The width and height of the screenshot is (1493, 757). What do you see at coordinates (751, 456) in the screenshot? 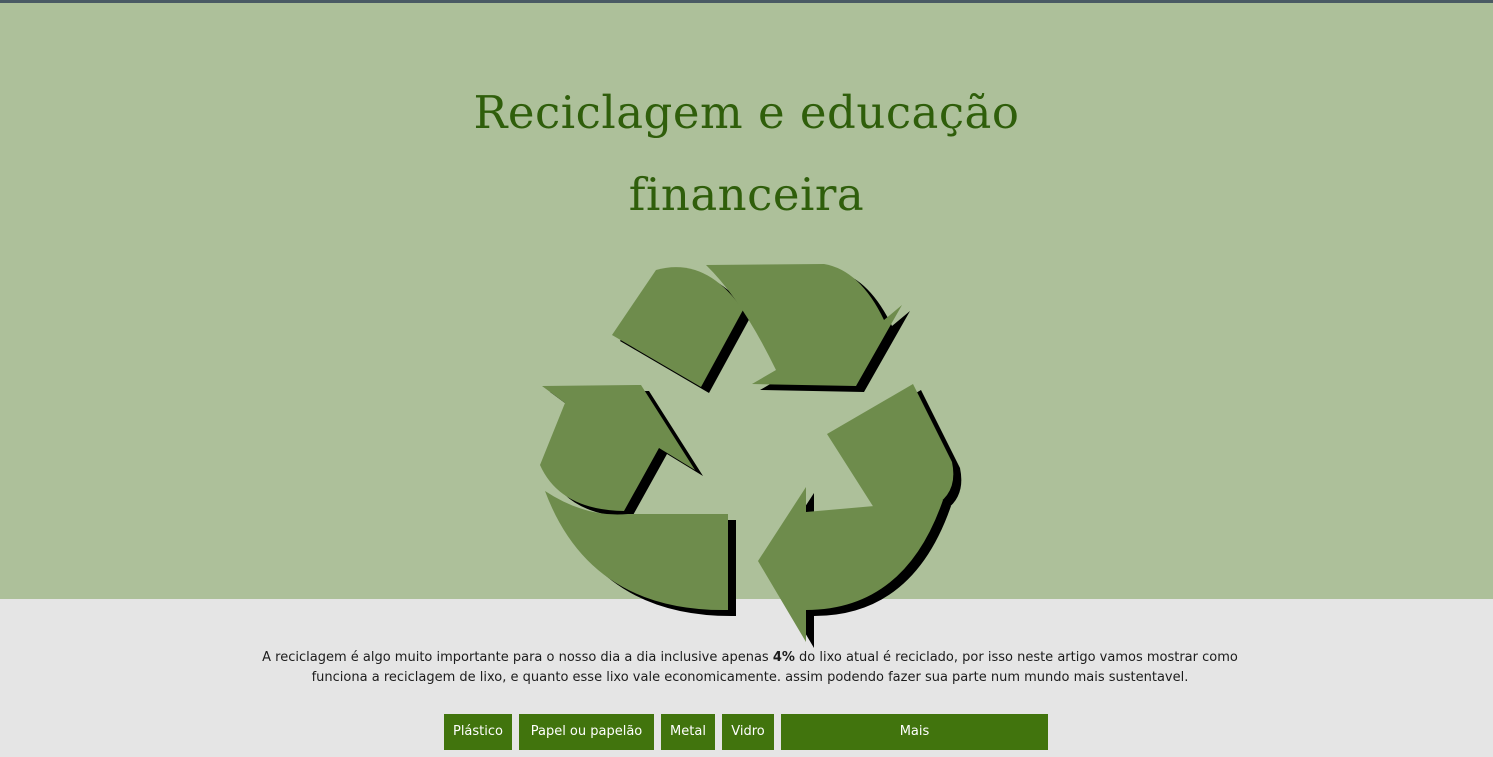
I see `recycle-icon` at bounding box center [751, 456].